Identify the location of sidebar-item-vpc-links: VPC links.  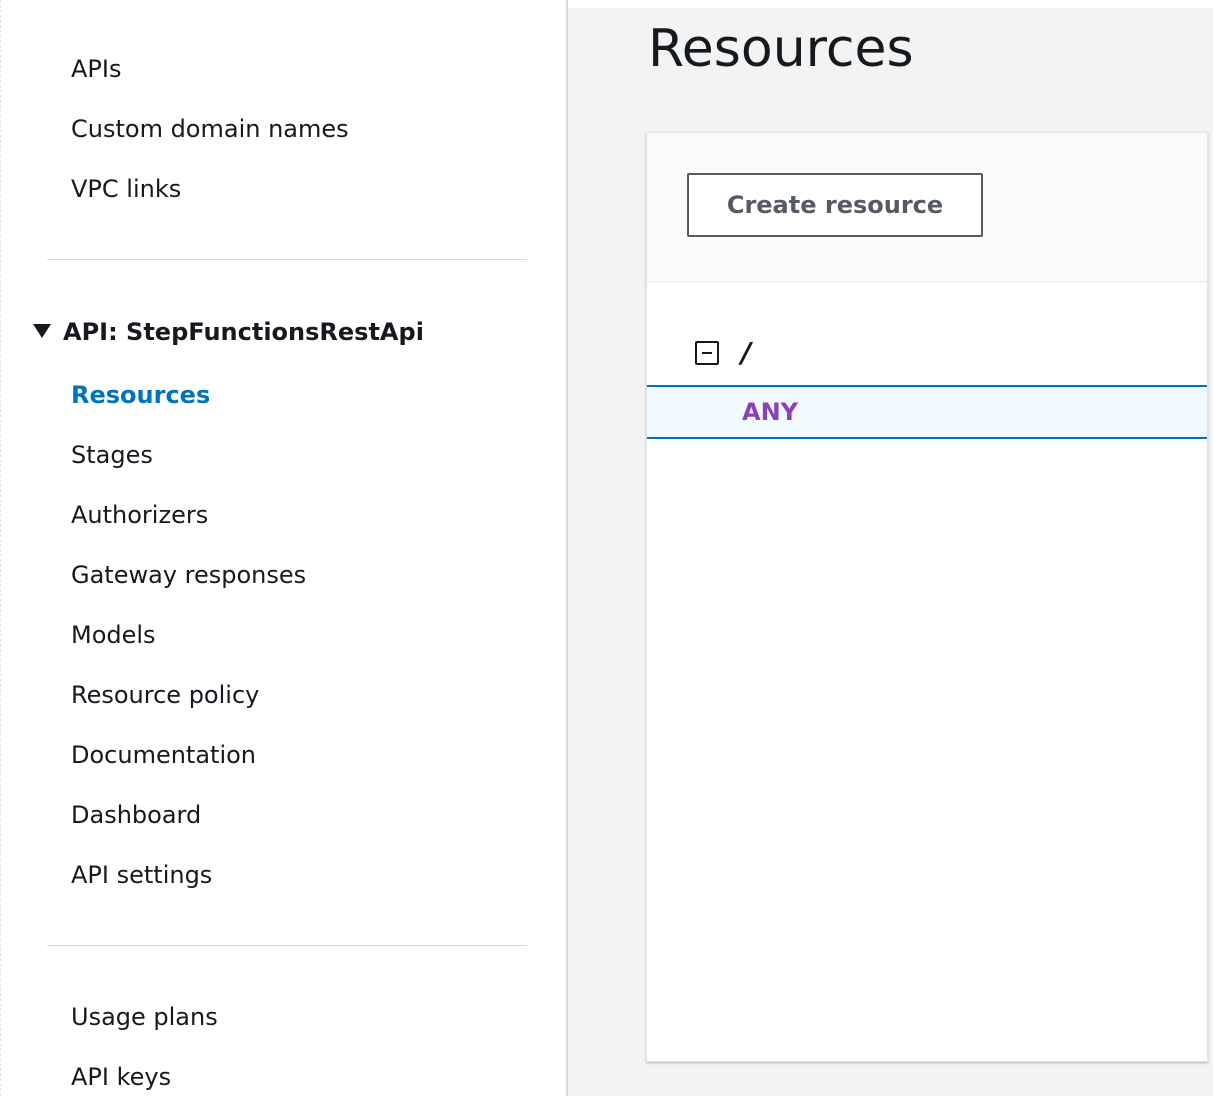
(126, 189).